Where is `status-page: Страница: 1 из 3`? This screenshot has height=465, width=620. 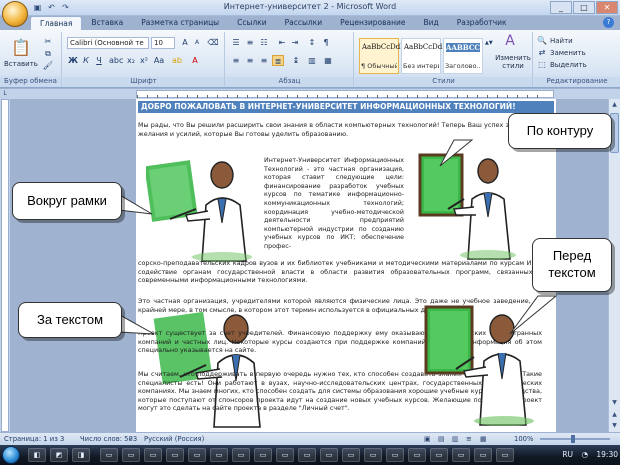 status-page: Страница: 1 из 3 is located at coordinates (34, 439).